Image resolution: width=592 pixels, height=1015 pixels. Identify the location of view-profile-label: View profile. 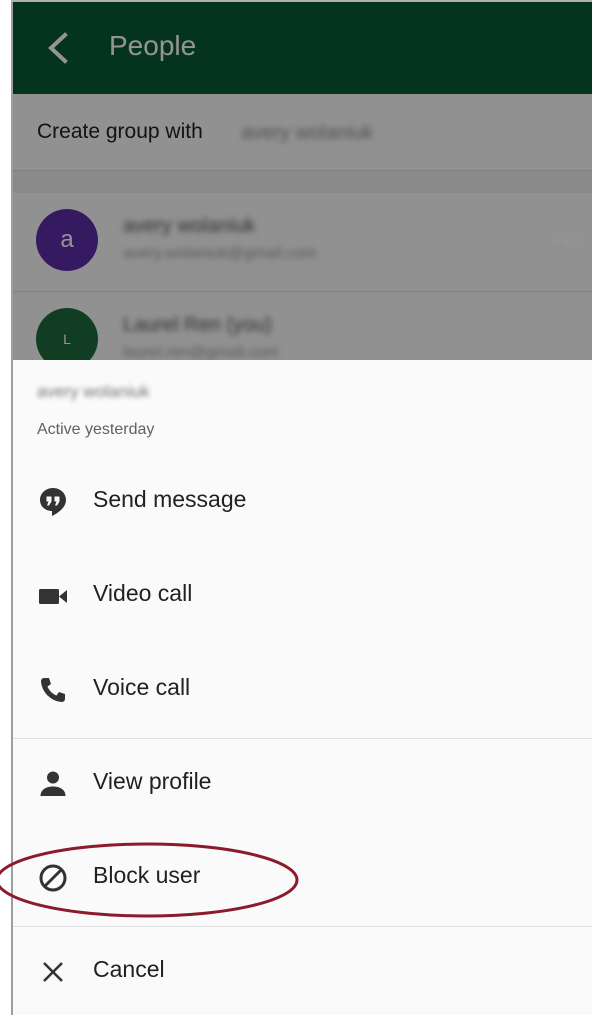
(152, 781).